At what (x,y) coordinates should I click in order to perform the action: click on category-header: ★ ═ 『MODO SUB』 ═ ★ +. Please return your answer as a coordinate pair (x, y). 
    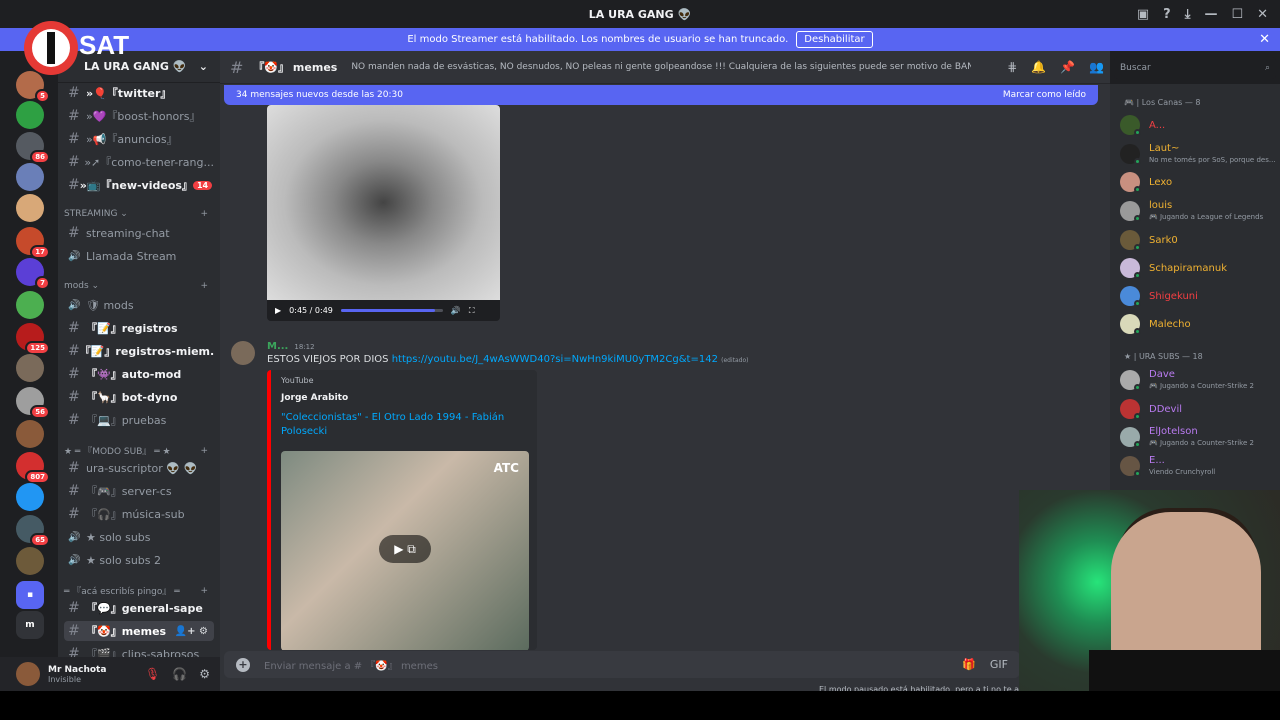
    Looking at the image, I should click on (139, 451).